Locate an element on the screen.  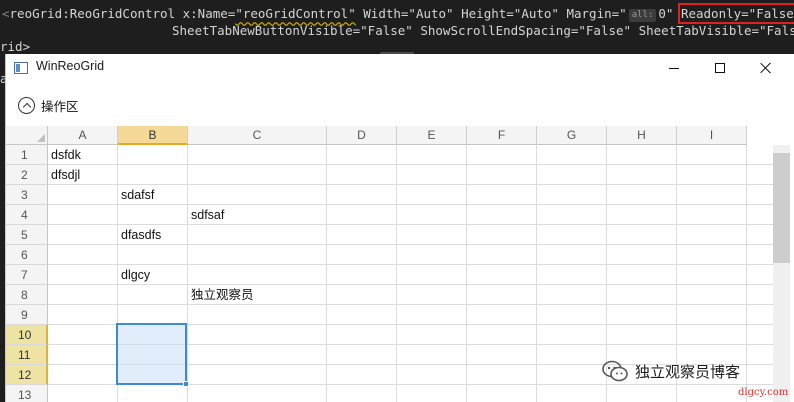
code-margin-attr: Margin=" is located at coordinates (592, 13).